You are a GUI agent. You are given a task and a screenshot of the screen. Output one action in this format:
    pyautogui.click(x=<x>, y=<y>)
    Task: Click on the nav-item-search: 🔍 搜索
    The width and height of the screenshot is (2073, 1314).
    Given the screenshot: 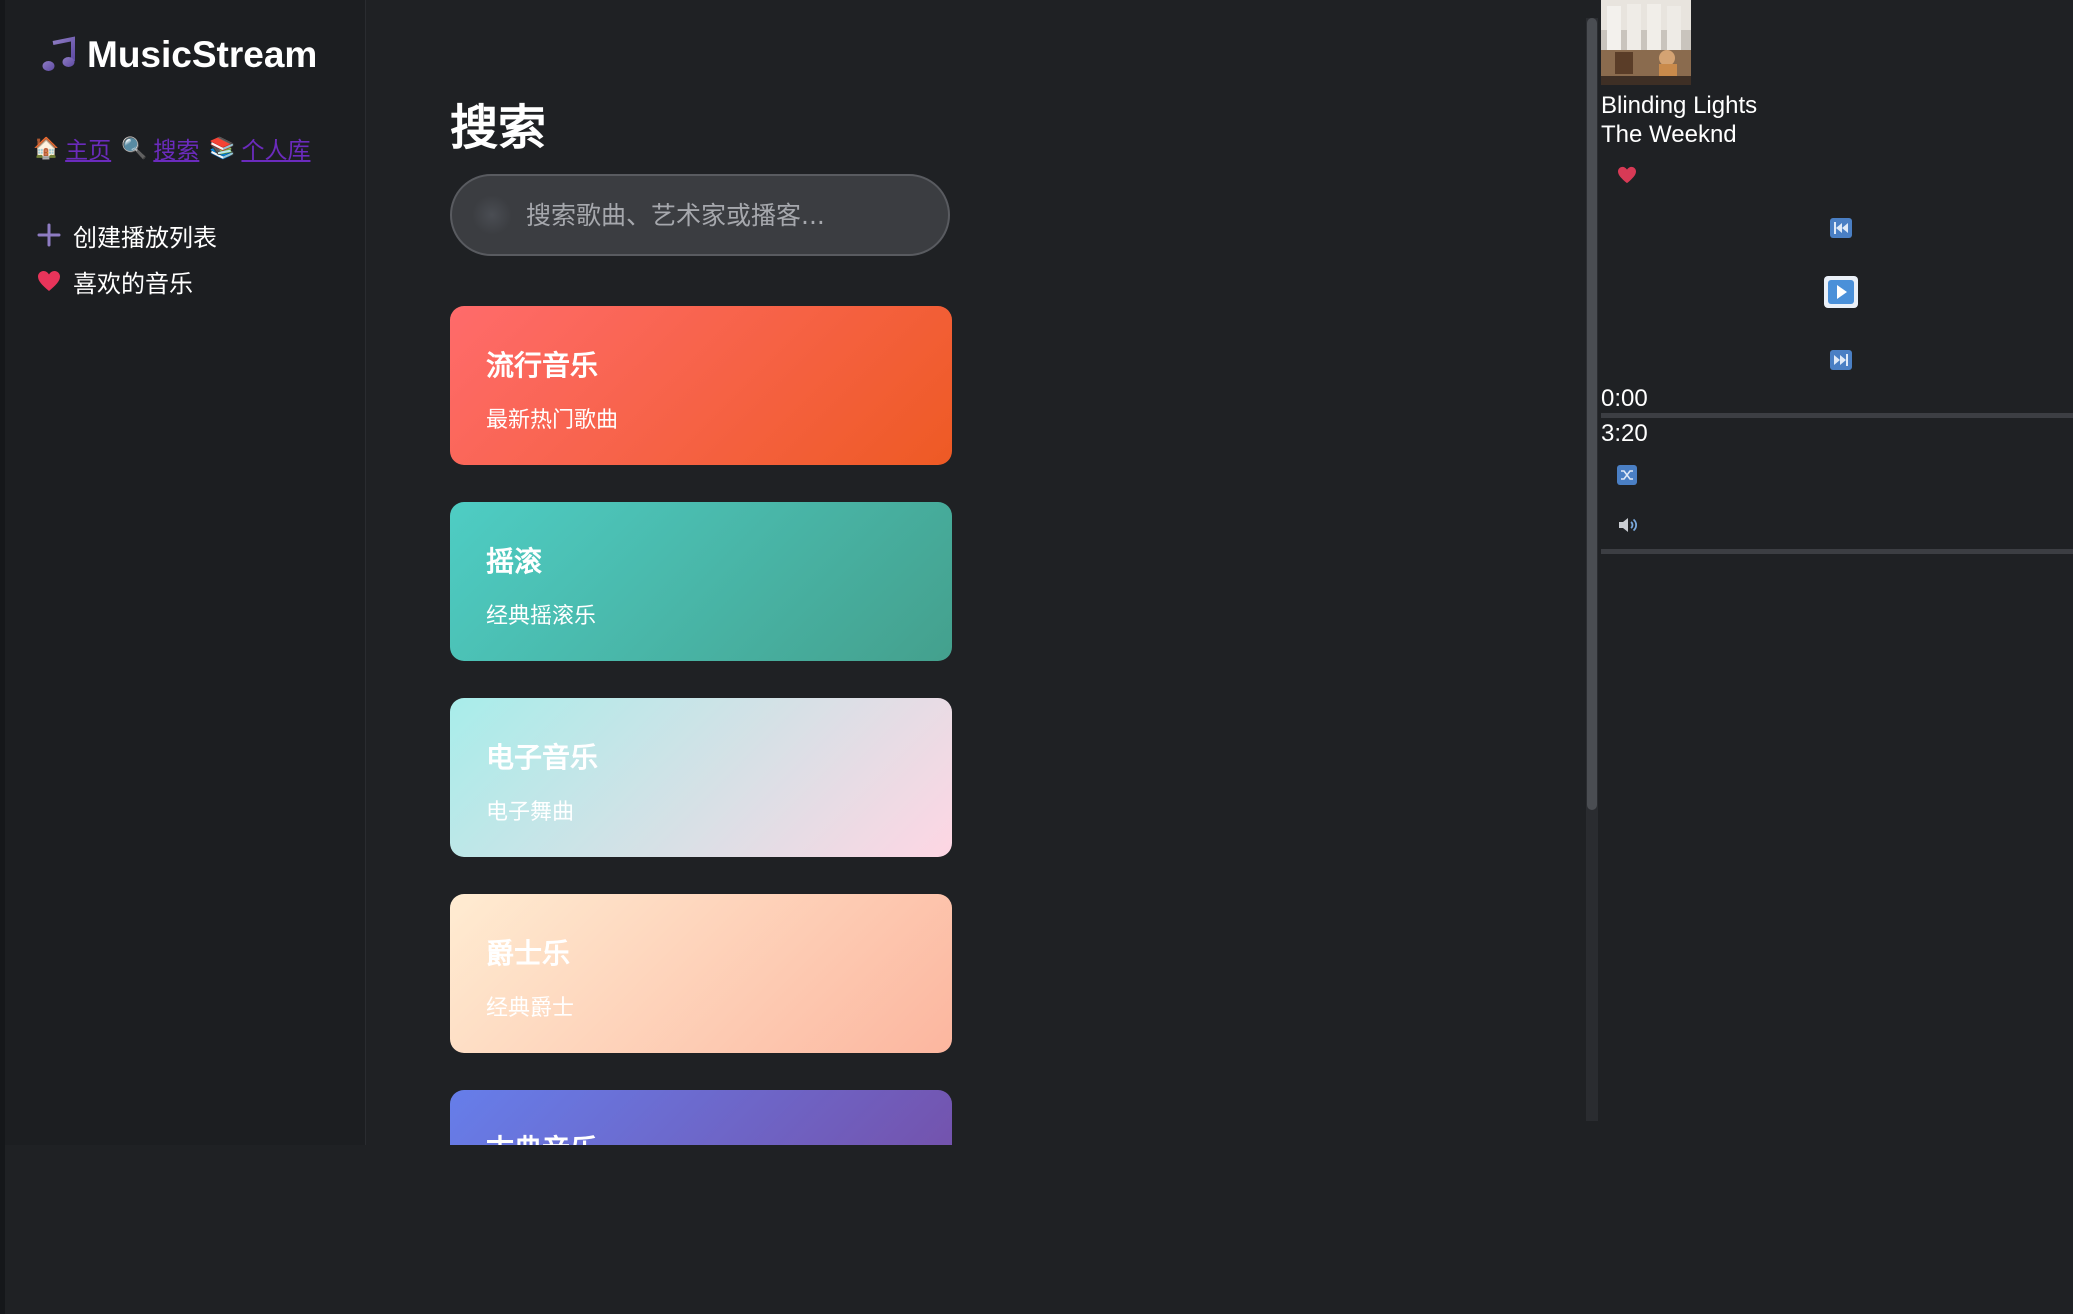 What is the action you would take?
    pyautogui.click(x=160, y=148)
    